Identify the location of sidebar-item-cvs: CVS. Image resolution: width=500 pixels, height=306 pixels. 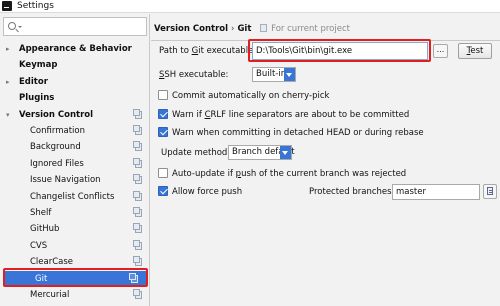
(75, 246).